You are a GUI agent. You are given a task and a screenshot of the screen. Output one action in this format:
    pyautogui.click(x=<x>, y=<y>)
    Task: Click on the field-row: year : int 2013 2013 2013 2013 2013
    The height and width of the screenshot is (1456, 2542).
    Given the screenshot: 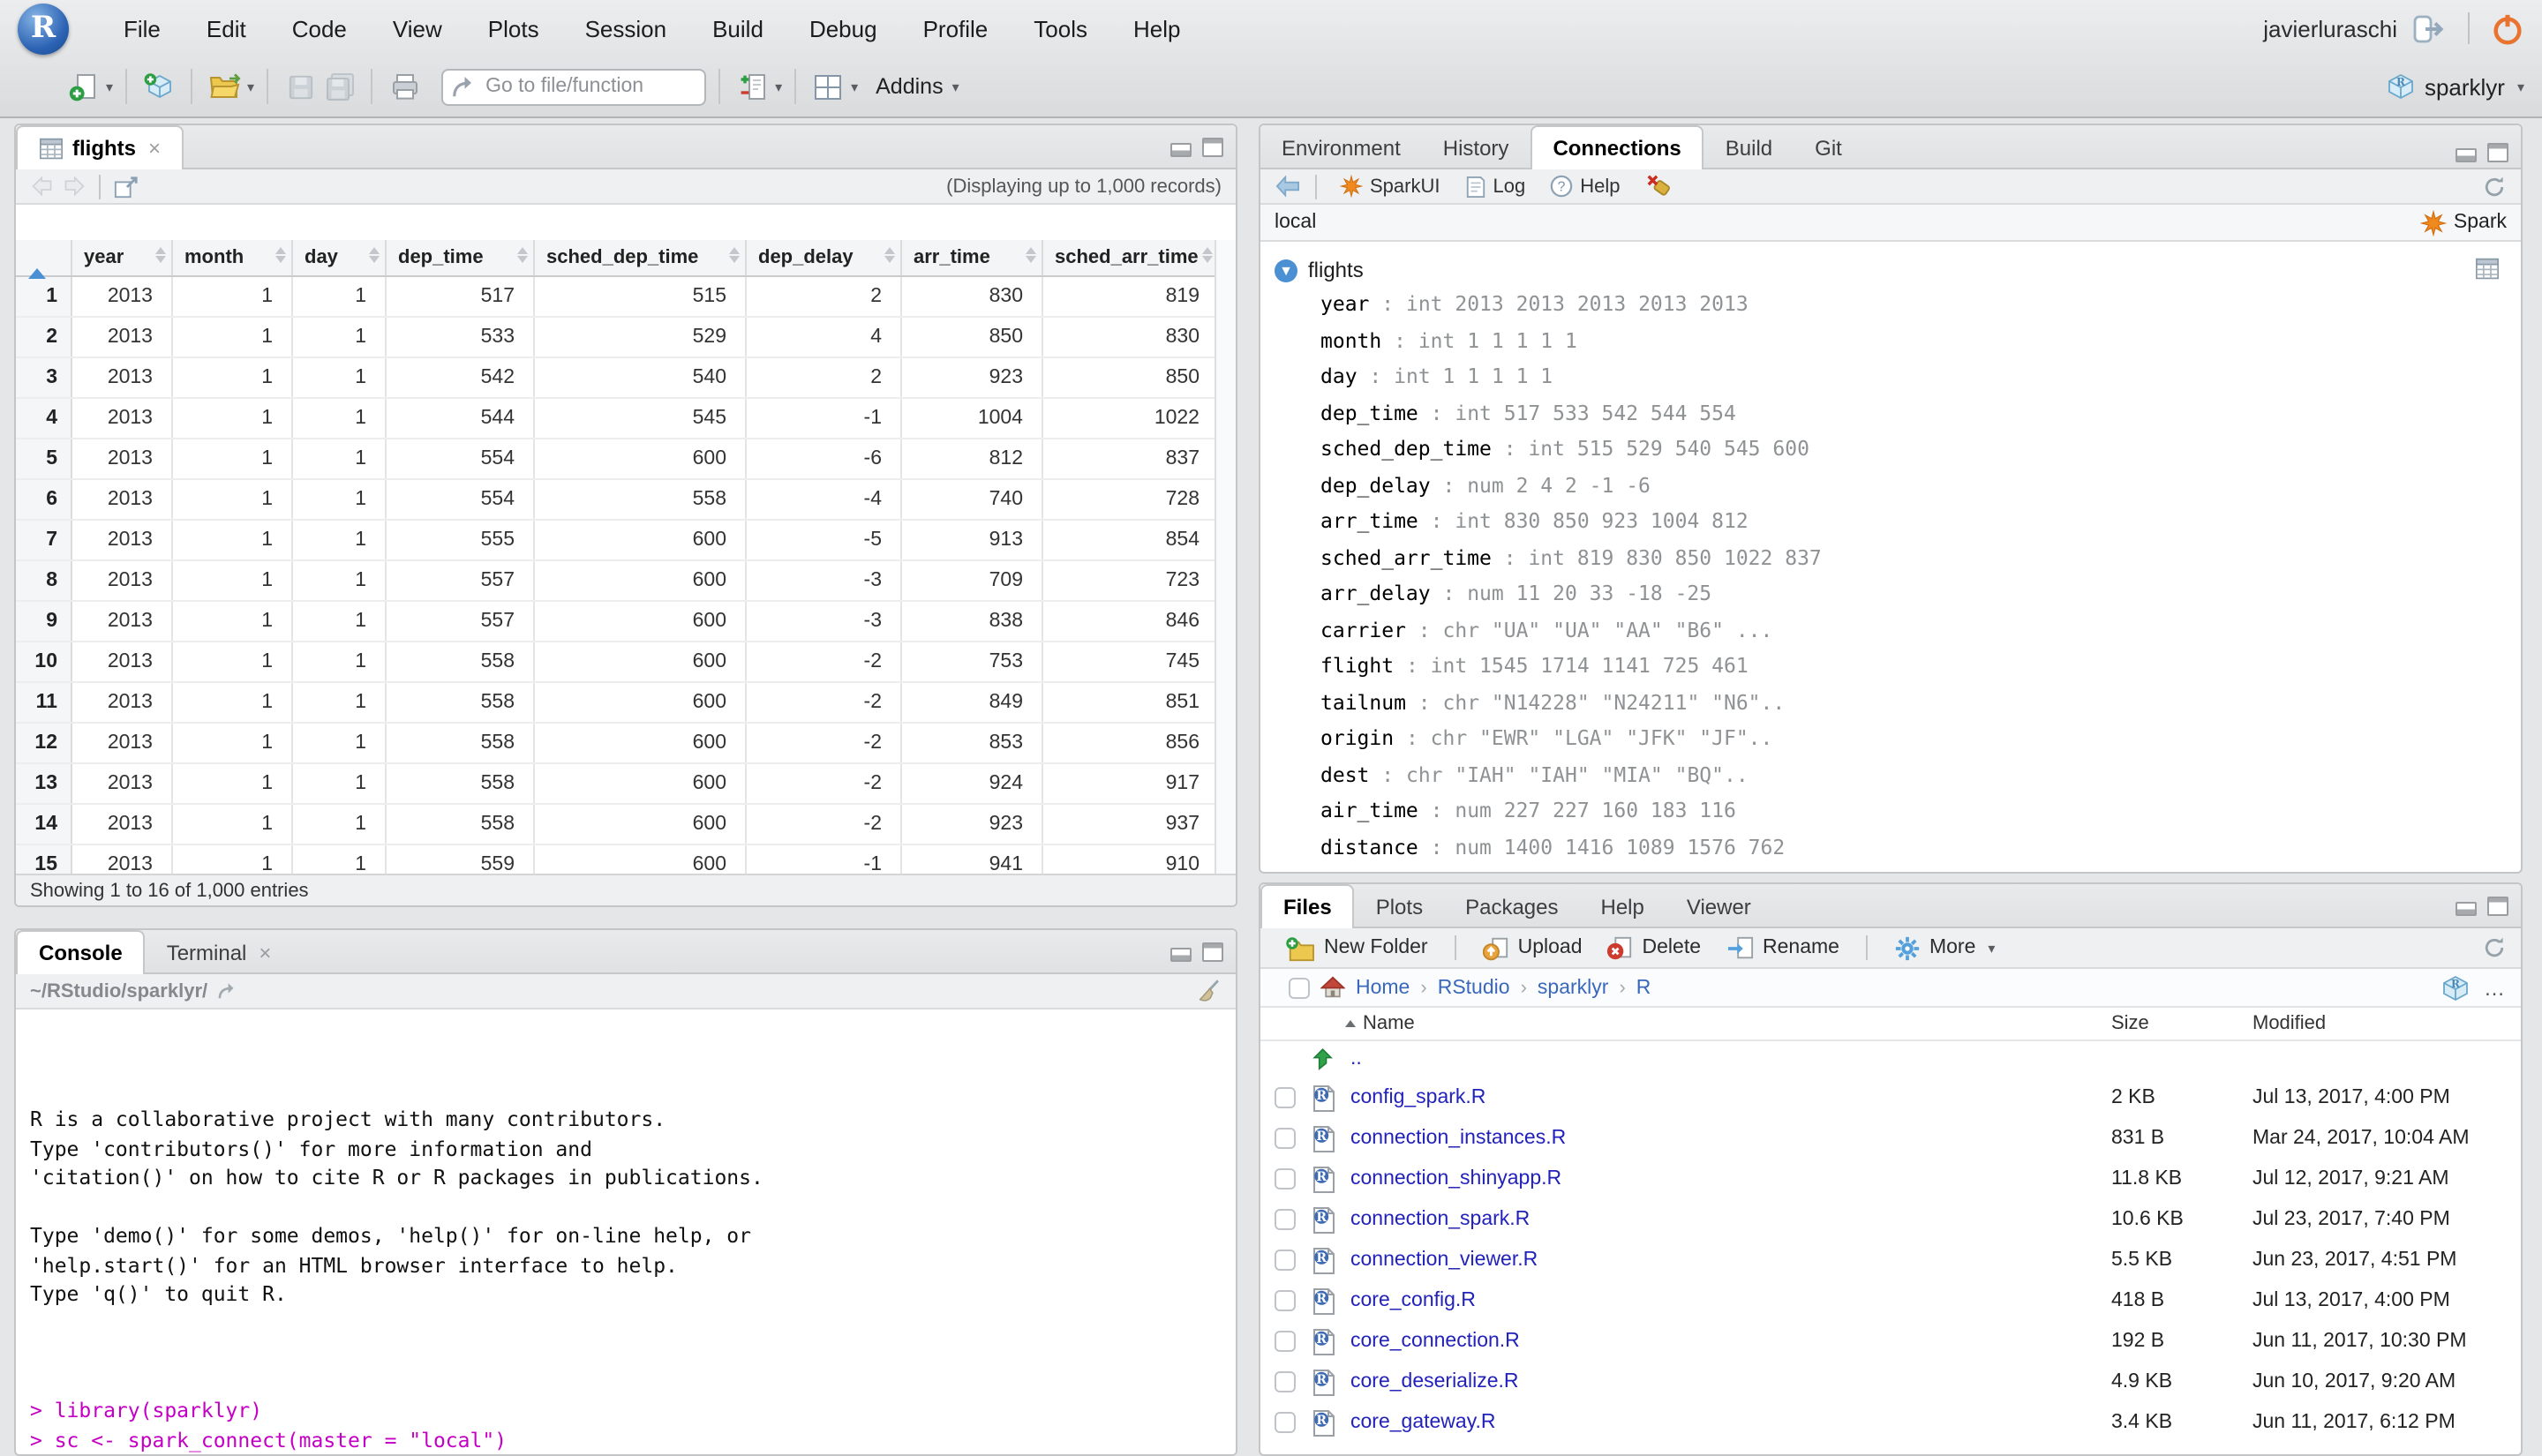 What is the action you would take?
    pyautogui.click(x=1913, y=309)
    